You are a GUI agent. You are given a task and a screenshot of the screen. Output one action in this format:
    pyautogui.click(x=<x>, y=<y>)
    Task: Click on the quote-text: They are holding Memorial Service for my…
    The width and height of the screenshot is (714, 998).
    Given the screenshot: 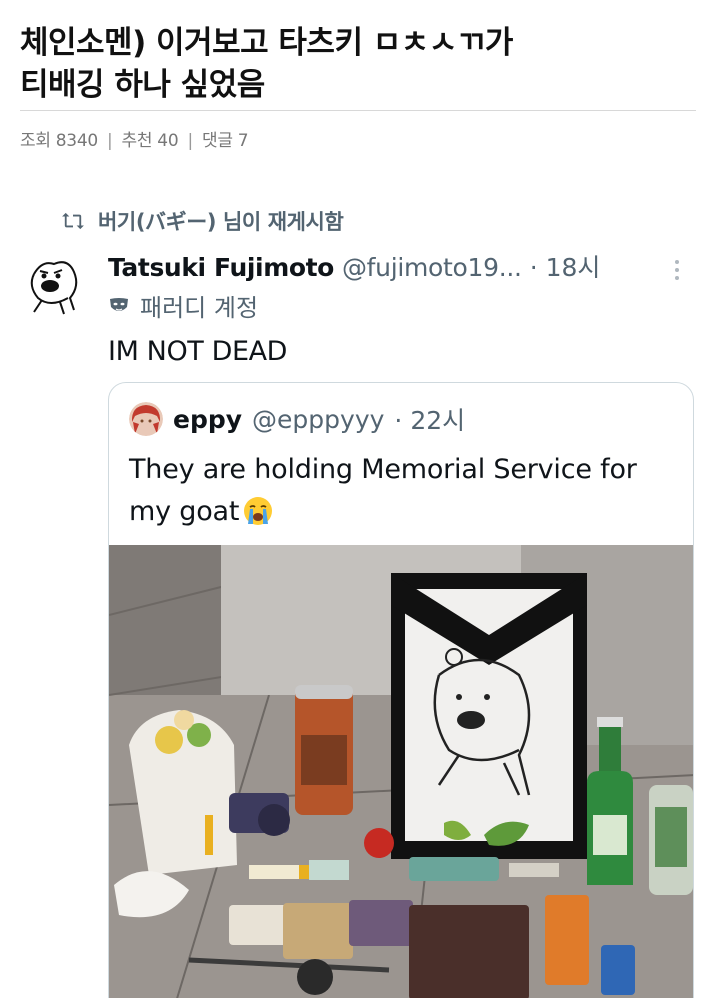 What is the action you would take?
    pyautogui.click(x=404, y=491)
    